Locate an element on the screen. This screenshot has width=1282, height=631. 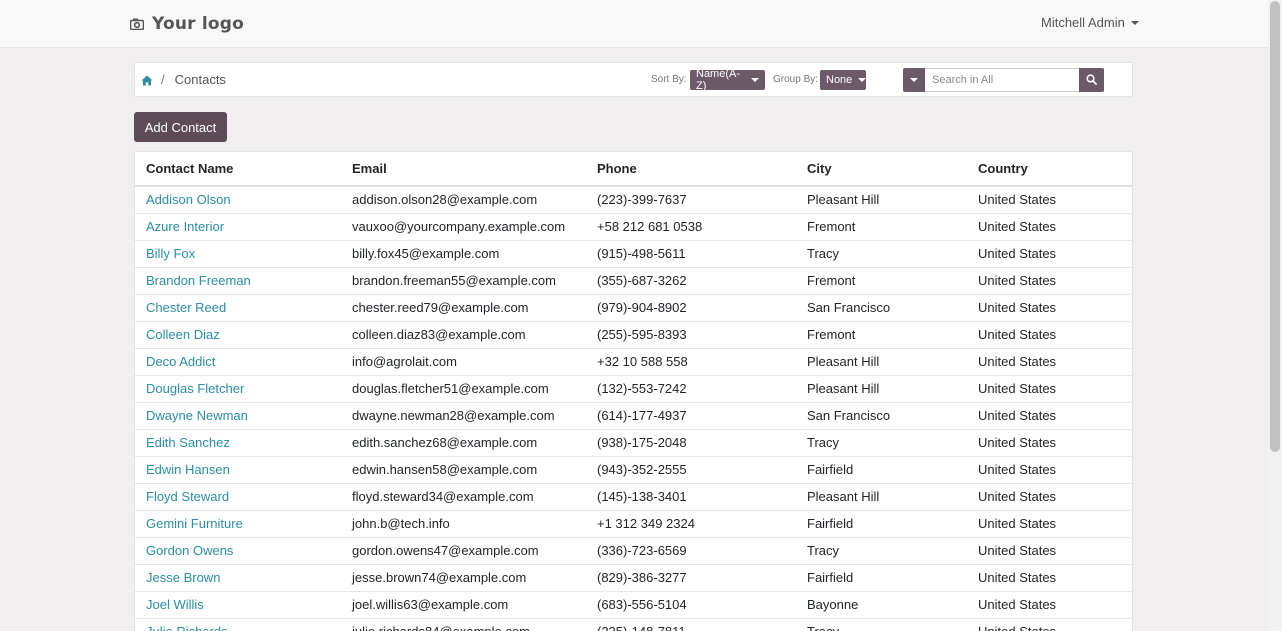
contact-name-link: Gordon Owens is located at coordinates (189, 550).